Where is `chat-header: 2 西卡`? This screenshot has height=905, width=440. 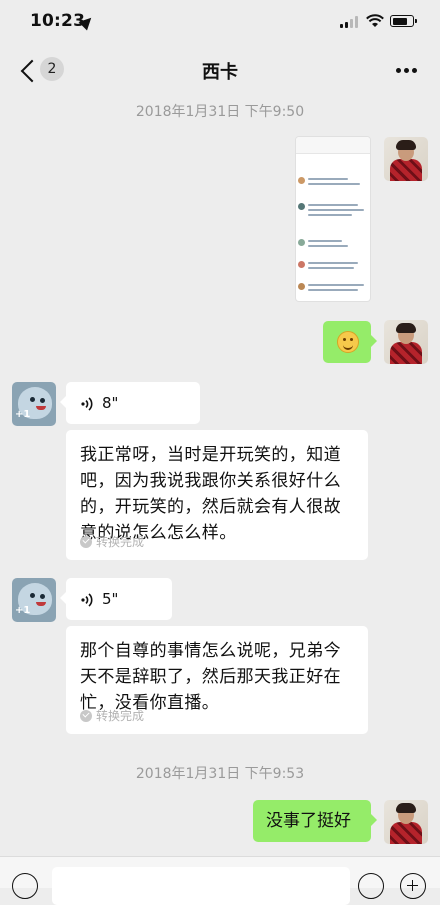 chat-header: 2 西卡 is located at coordinates (220, 71).